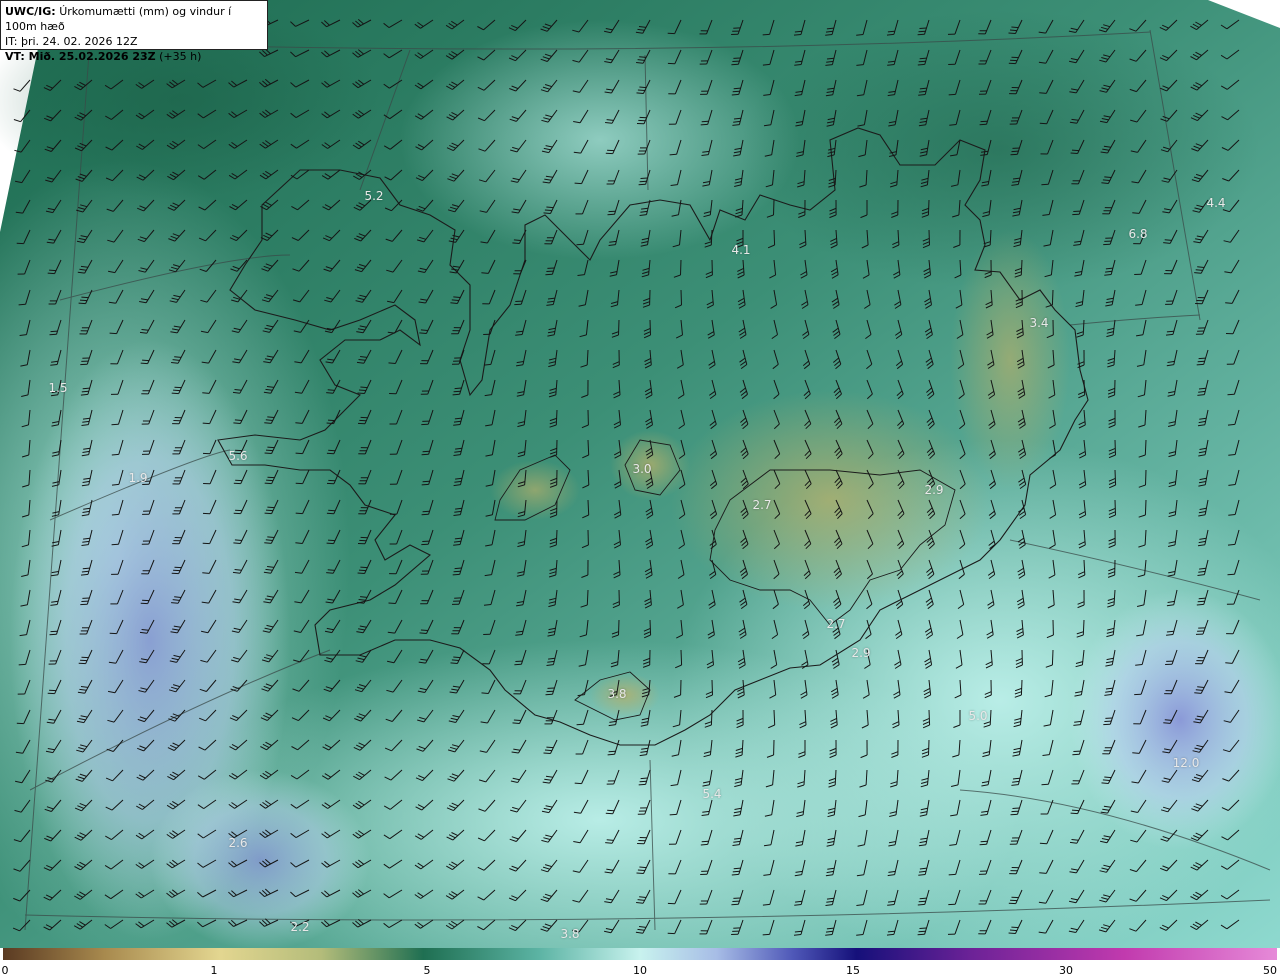 The width and height of the screenshot is (1280, 978). I want to click on value-label: 3.8, so click(570, 934).